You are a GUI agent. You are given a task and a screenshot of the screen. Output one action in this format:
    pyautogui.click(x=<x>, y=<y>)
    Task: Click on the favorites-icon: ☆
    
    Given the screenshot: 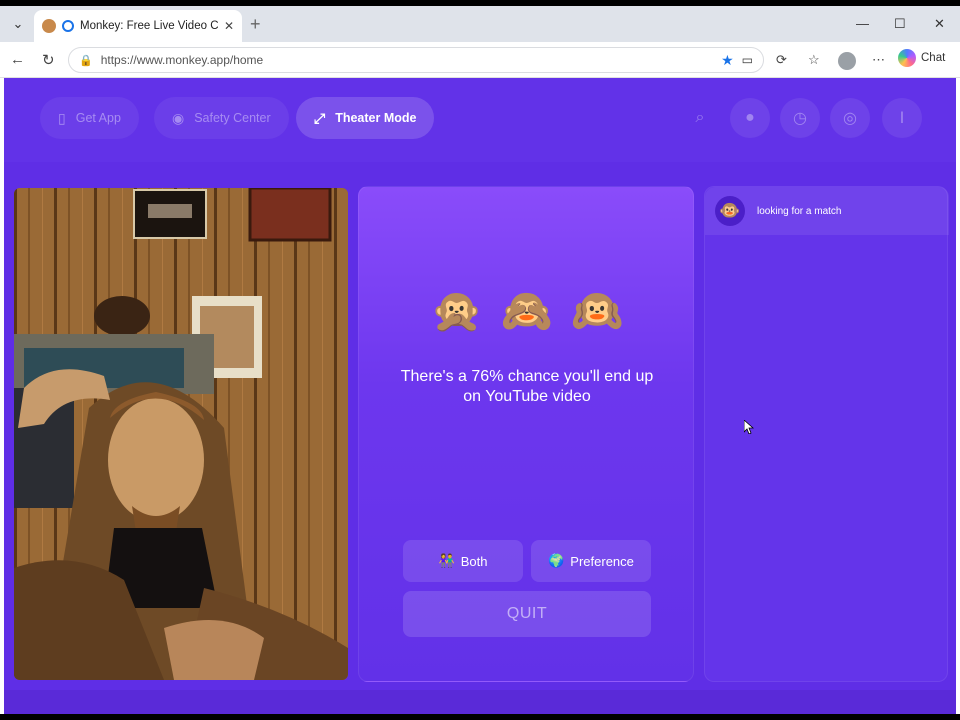 What is the action you would take?
    pyautogui.click(x=814, y=60)
    